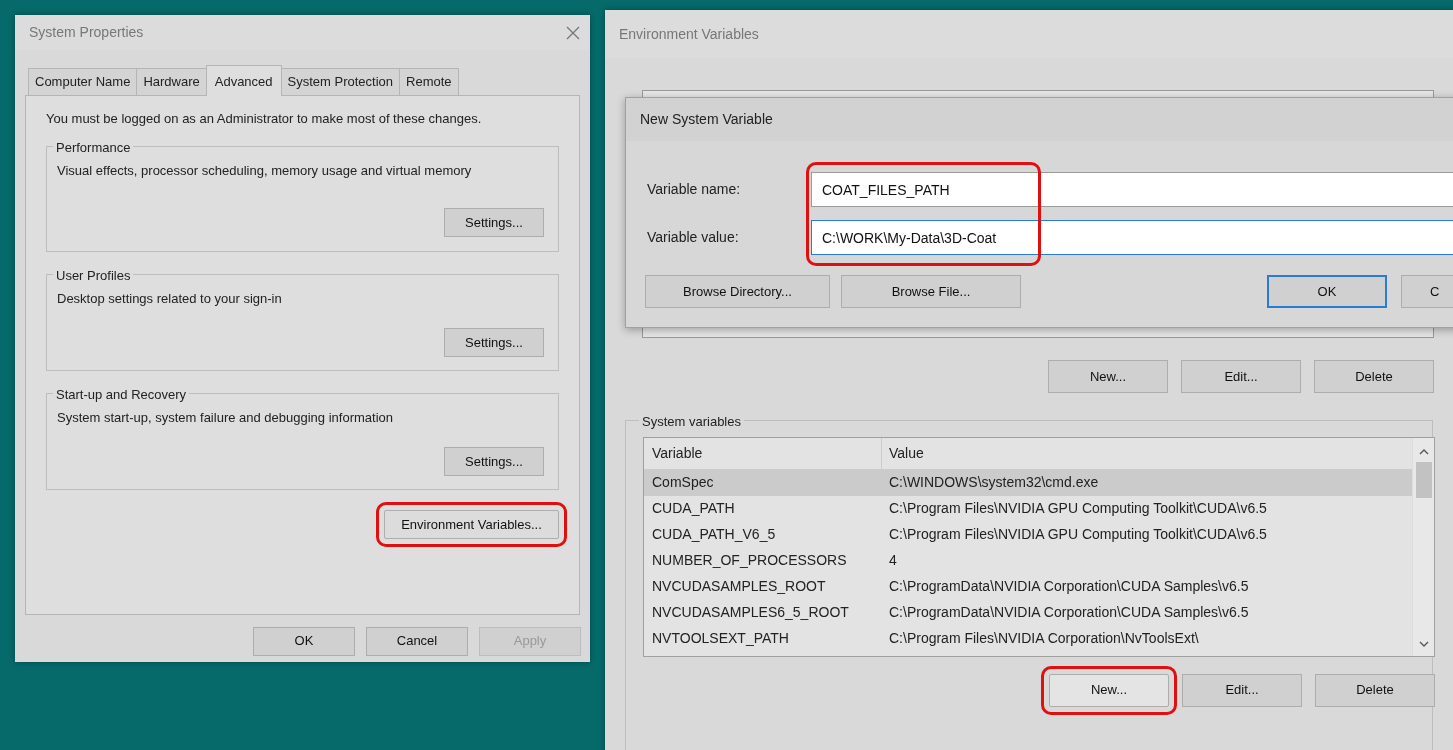 This screenshot has height=750, width=1453. What do you see at coordinates (714, 534) in the screenshot?
I see `table-cell-text: CUDA_PATH_V6_5` at bounding box center [714, 534].